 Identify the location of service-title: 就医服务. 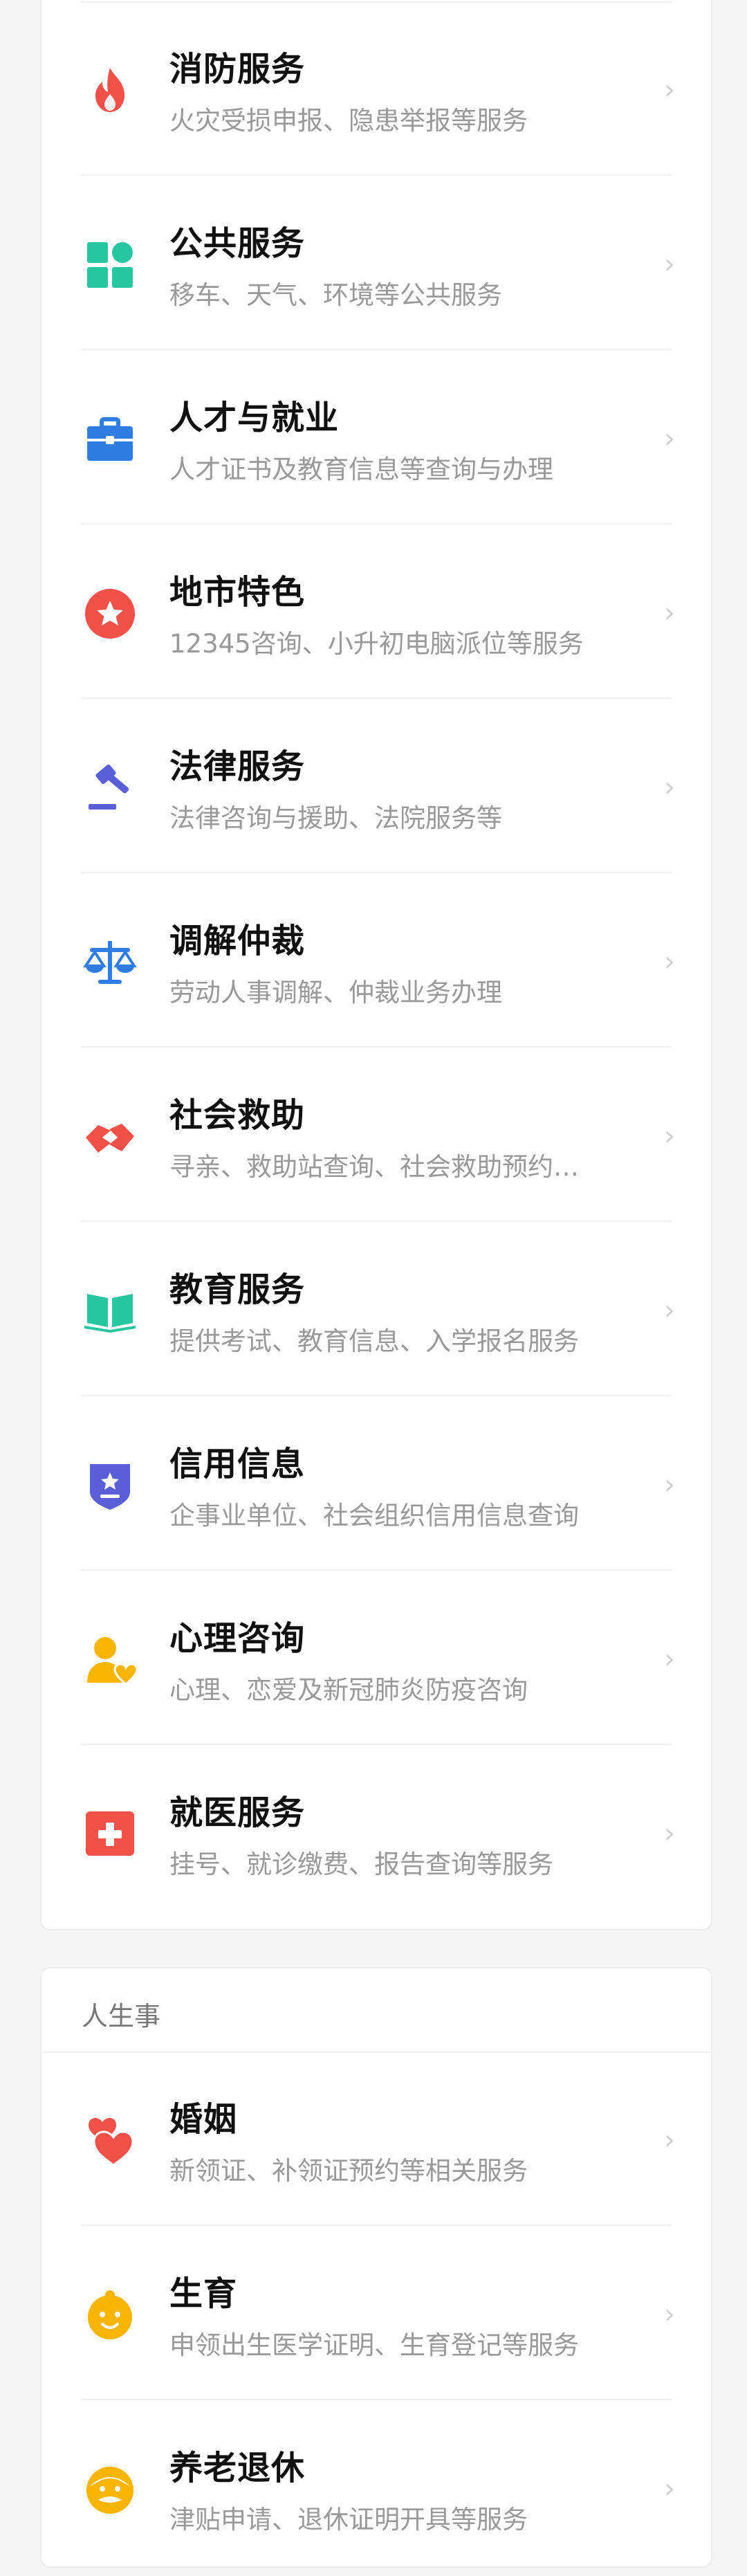
(237, 1813).